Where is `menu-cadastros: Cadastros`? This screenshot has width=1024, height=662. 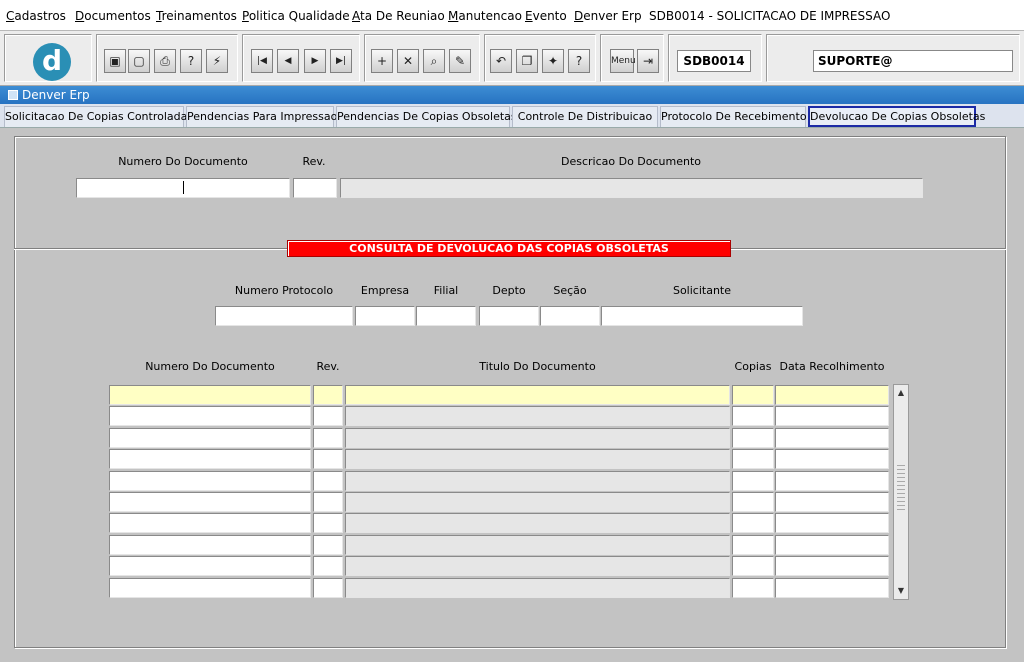 menu-cadastros: Cadastros is located at coordinates (36, 16).